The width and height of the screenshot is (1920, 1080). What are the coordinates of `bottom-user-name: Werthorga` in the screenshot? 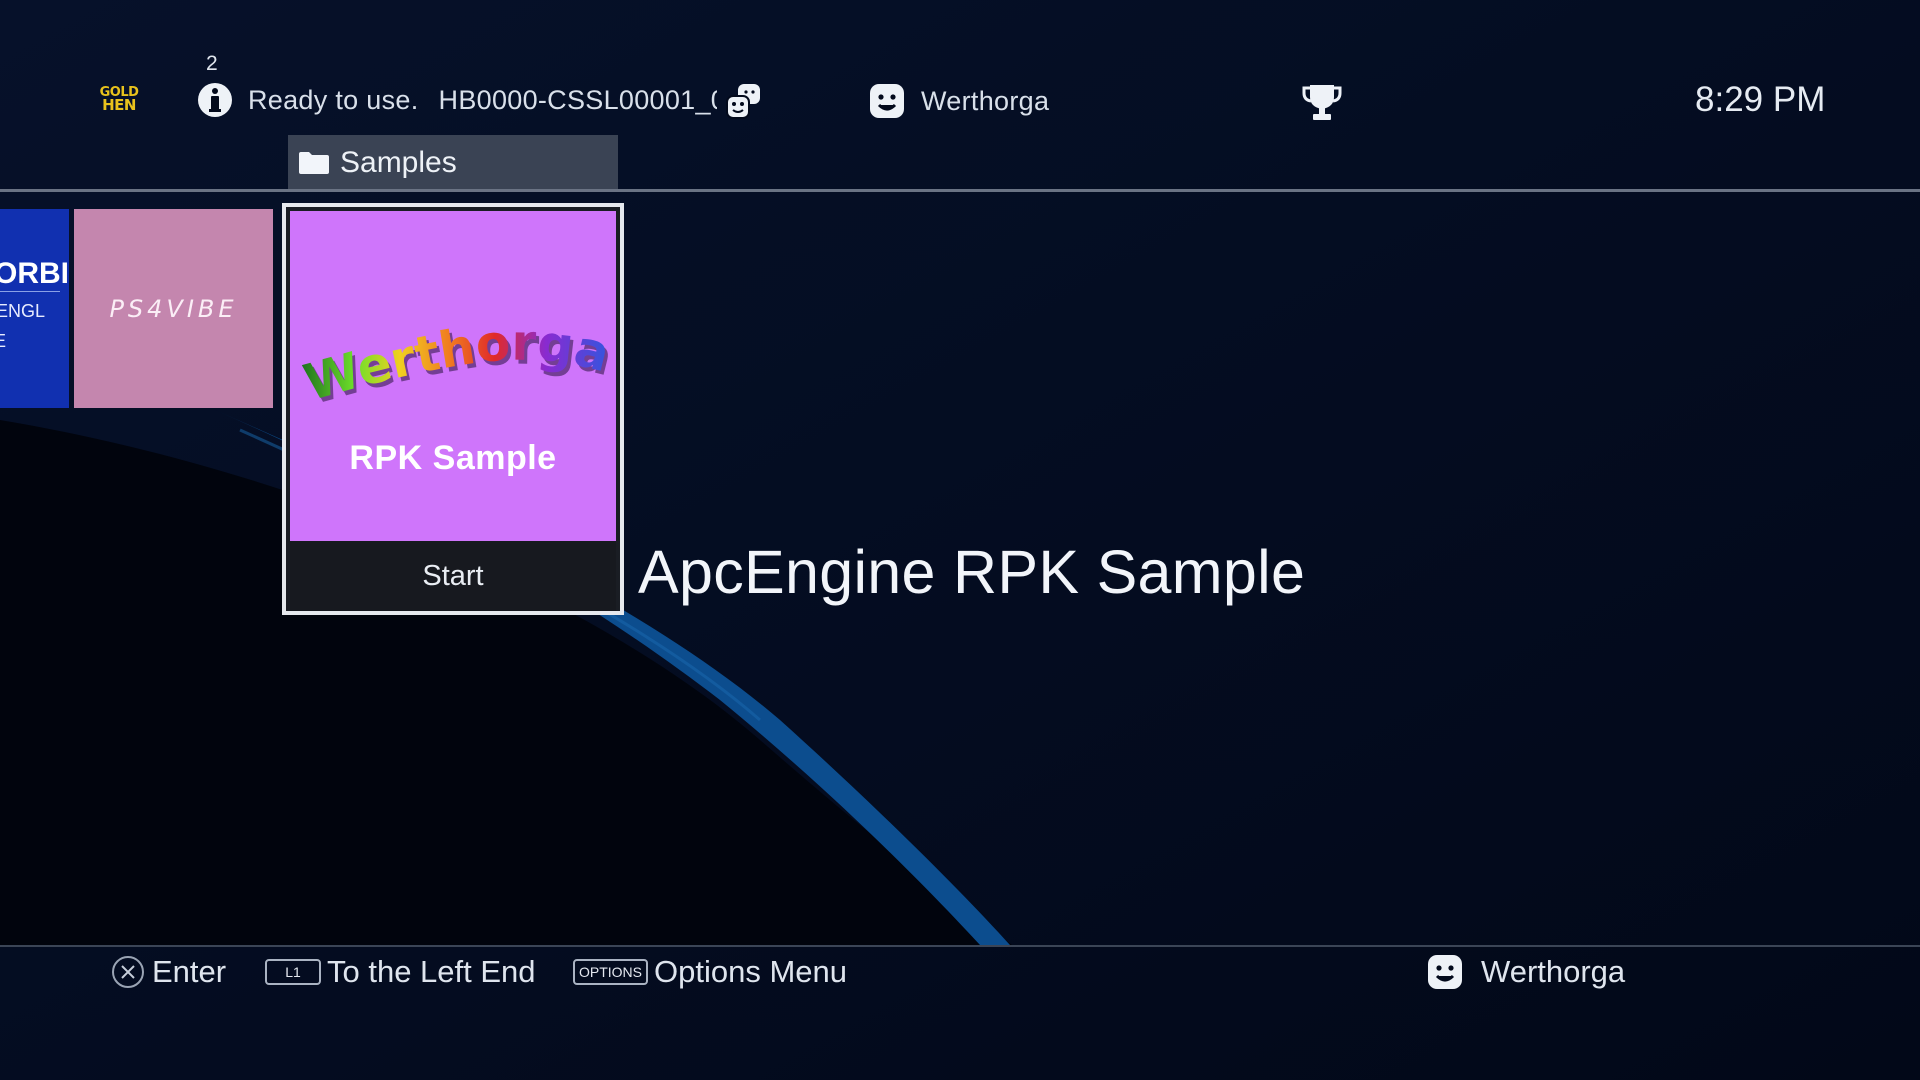 It's located at (1553, 971).